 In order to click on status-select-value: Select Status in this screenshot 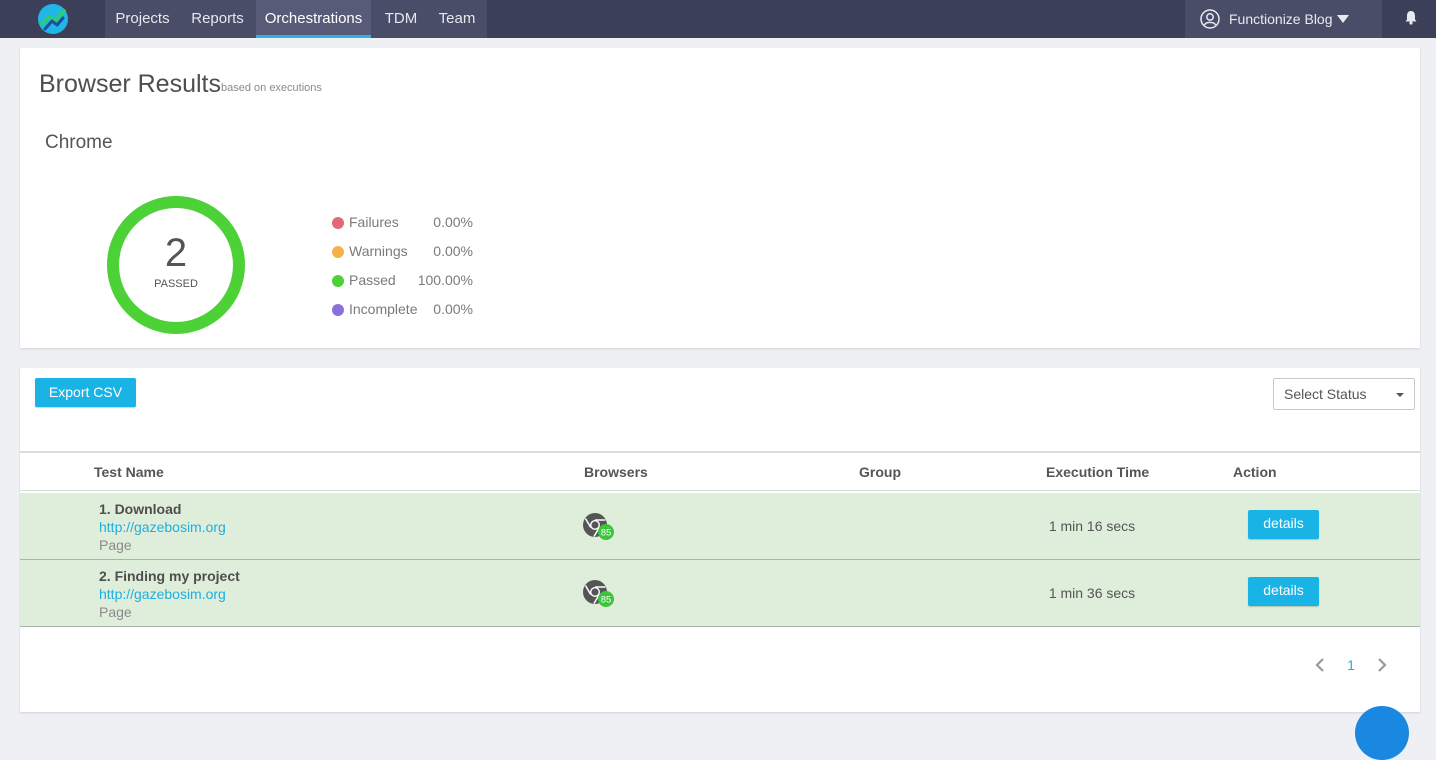, I will do `click(1325, 394)`.